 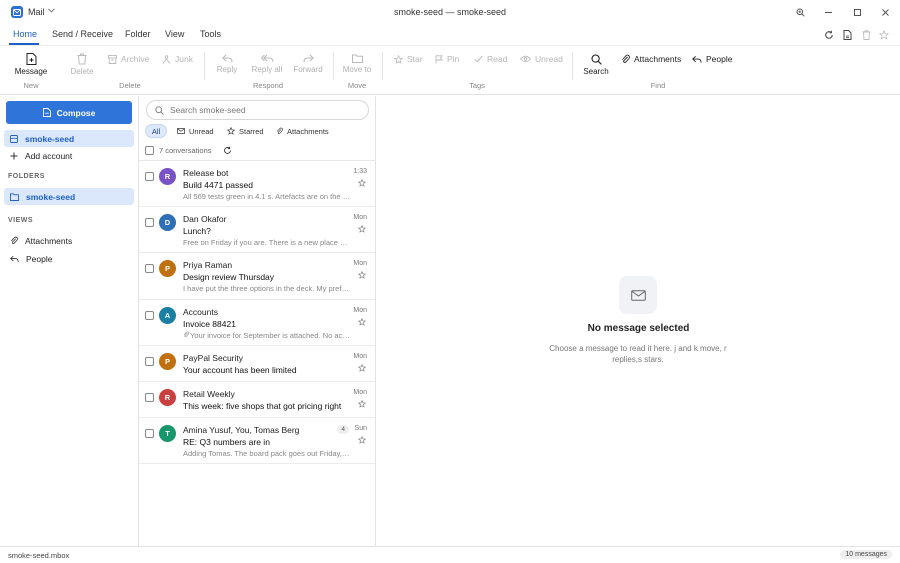 What do you see at coordinates (257, 110) in the screenshot?
I see `search-input: Search smoke-seed` at bounding box center [257, 110].